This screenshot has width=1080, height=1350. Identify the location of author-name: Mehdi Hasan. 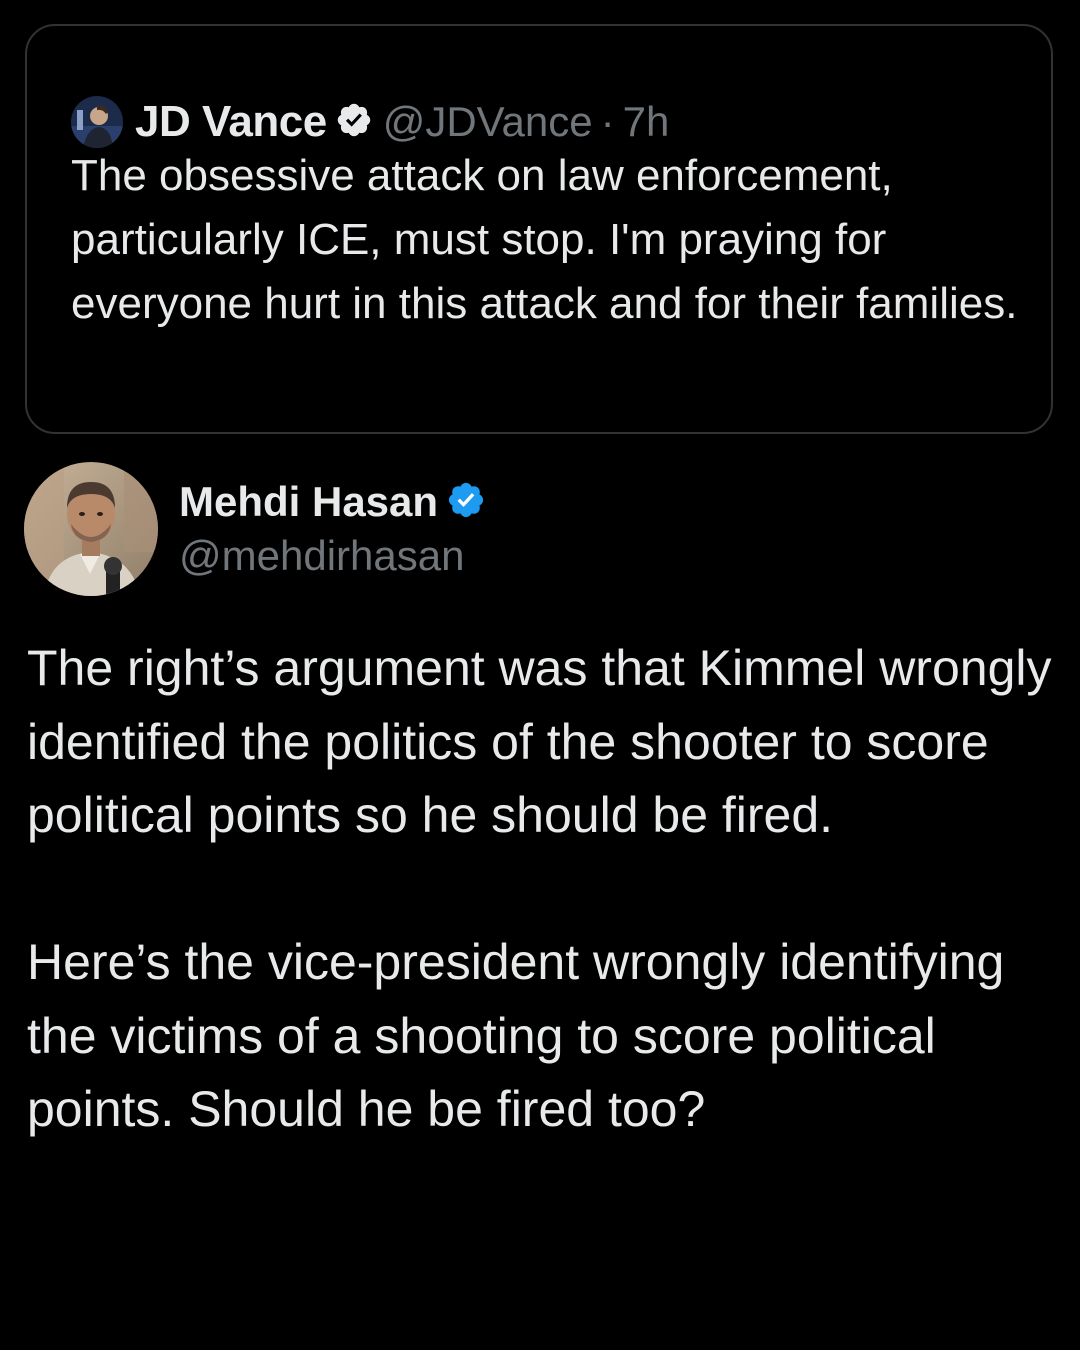
(308, 502).